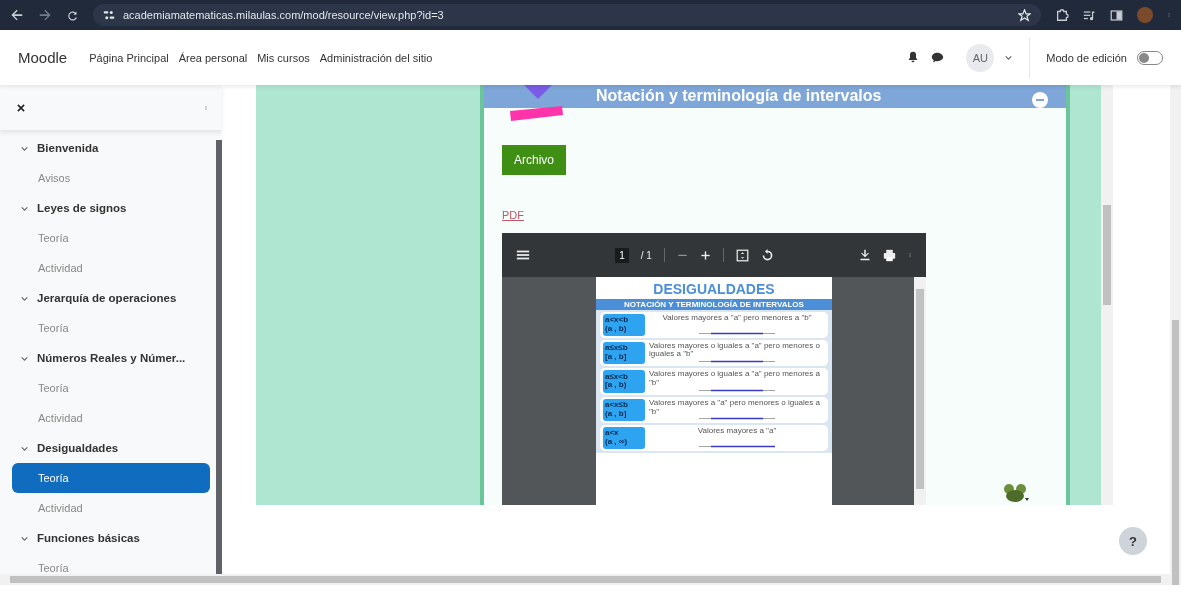 This screenshot has height=596, width=1181. Describe the element at coordinates (1040, 100) in the screenshot. I see `collapse-icon` at that location.